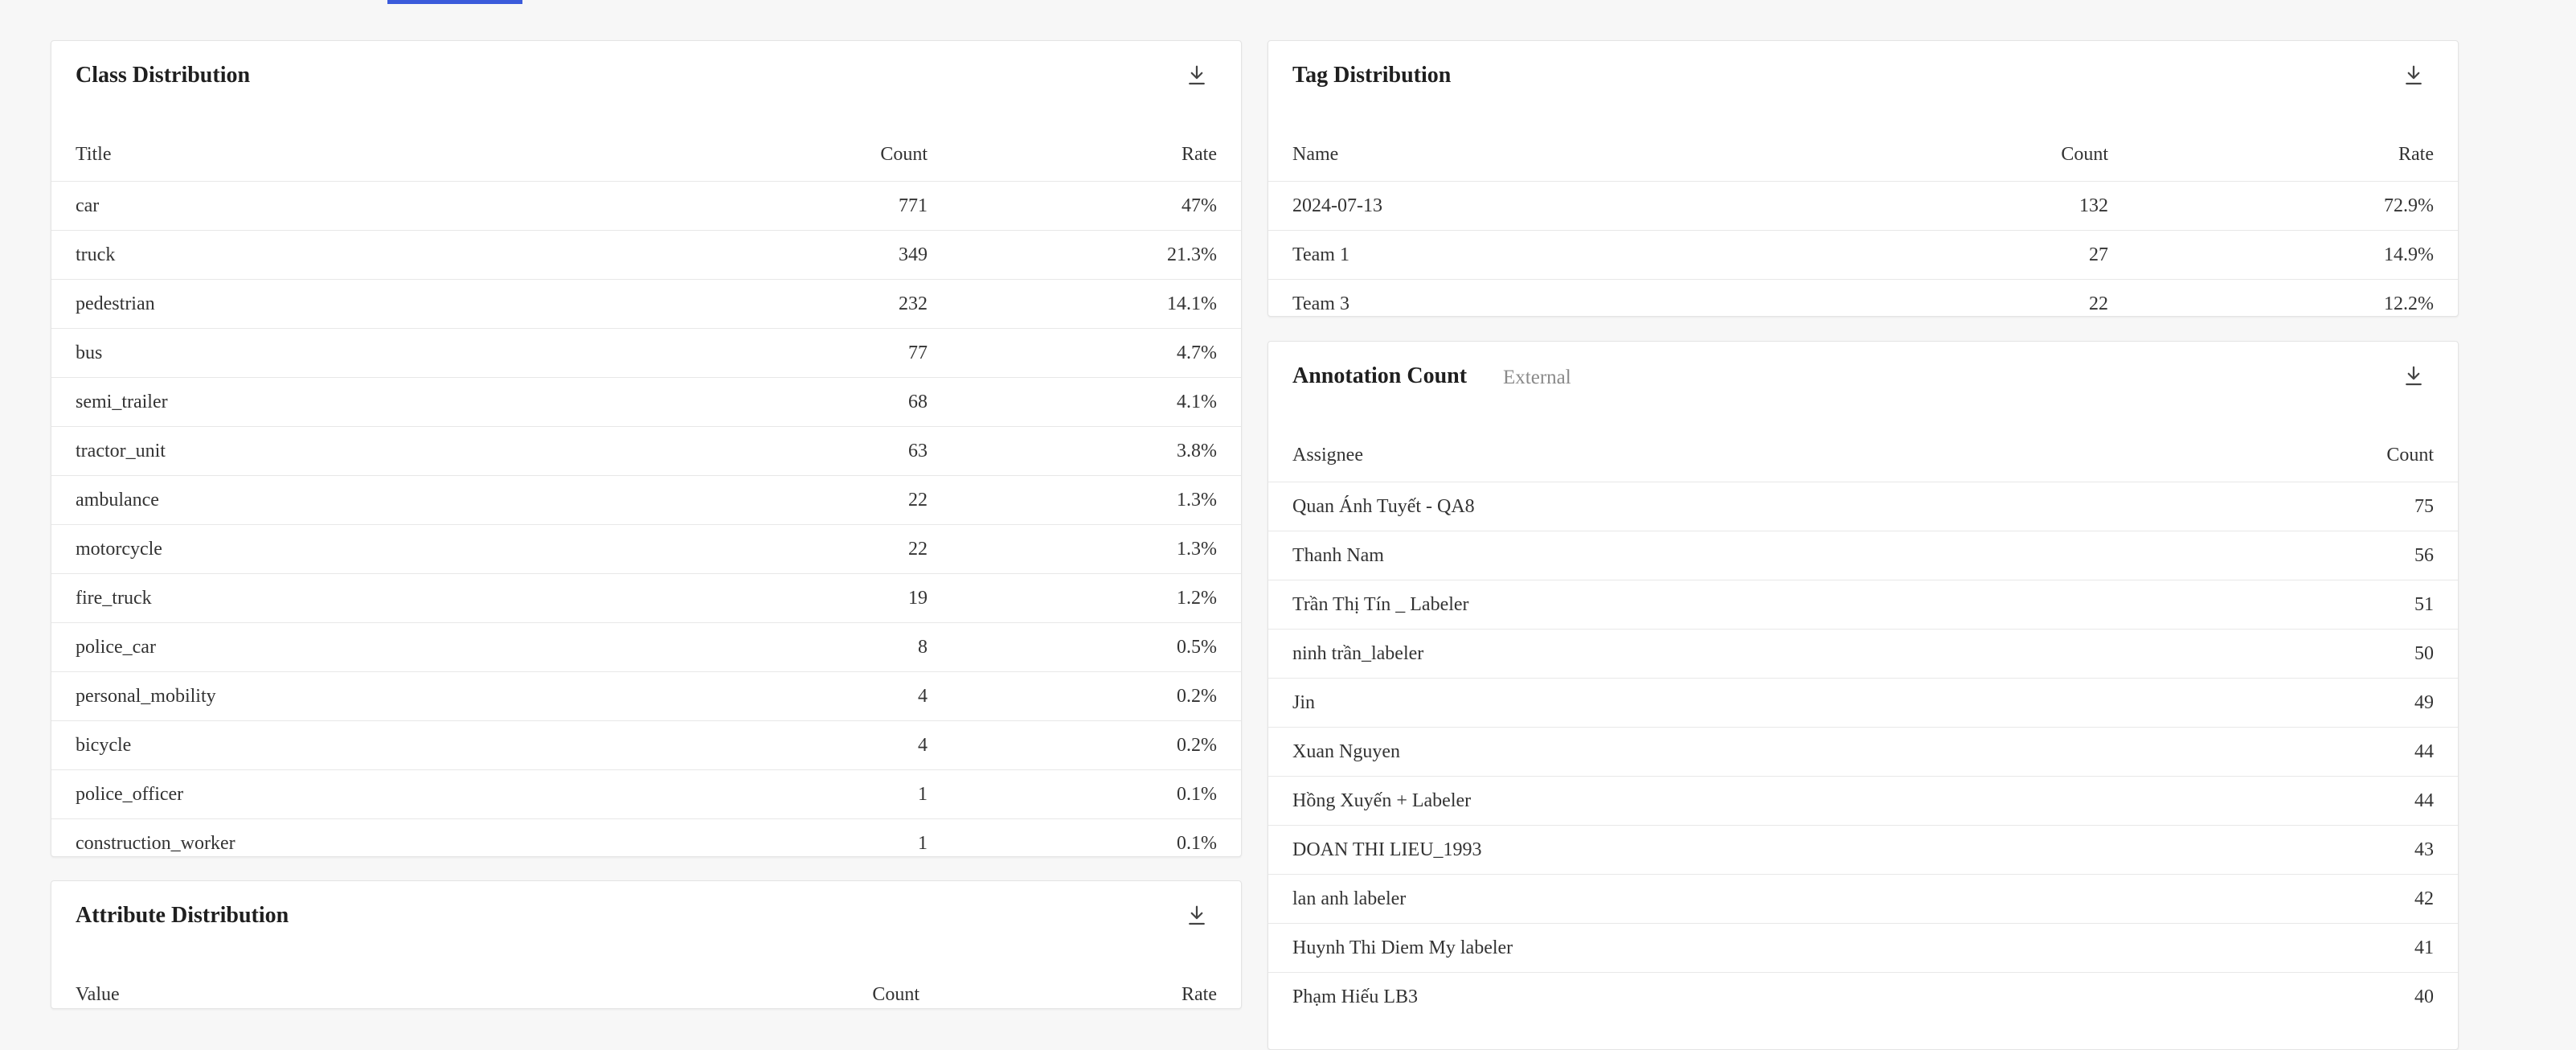  I want to click on class-title-cell: tractor_unit, so click(328, 451).